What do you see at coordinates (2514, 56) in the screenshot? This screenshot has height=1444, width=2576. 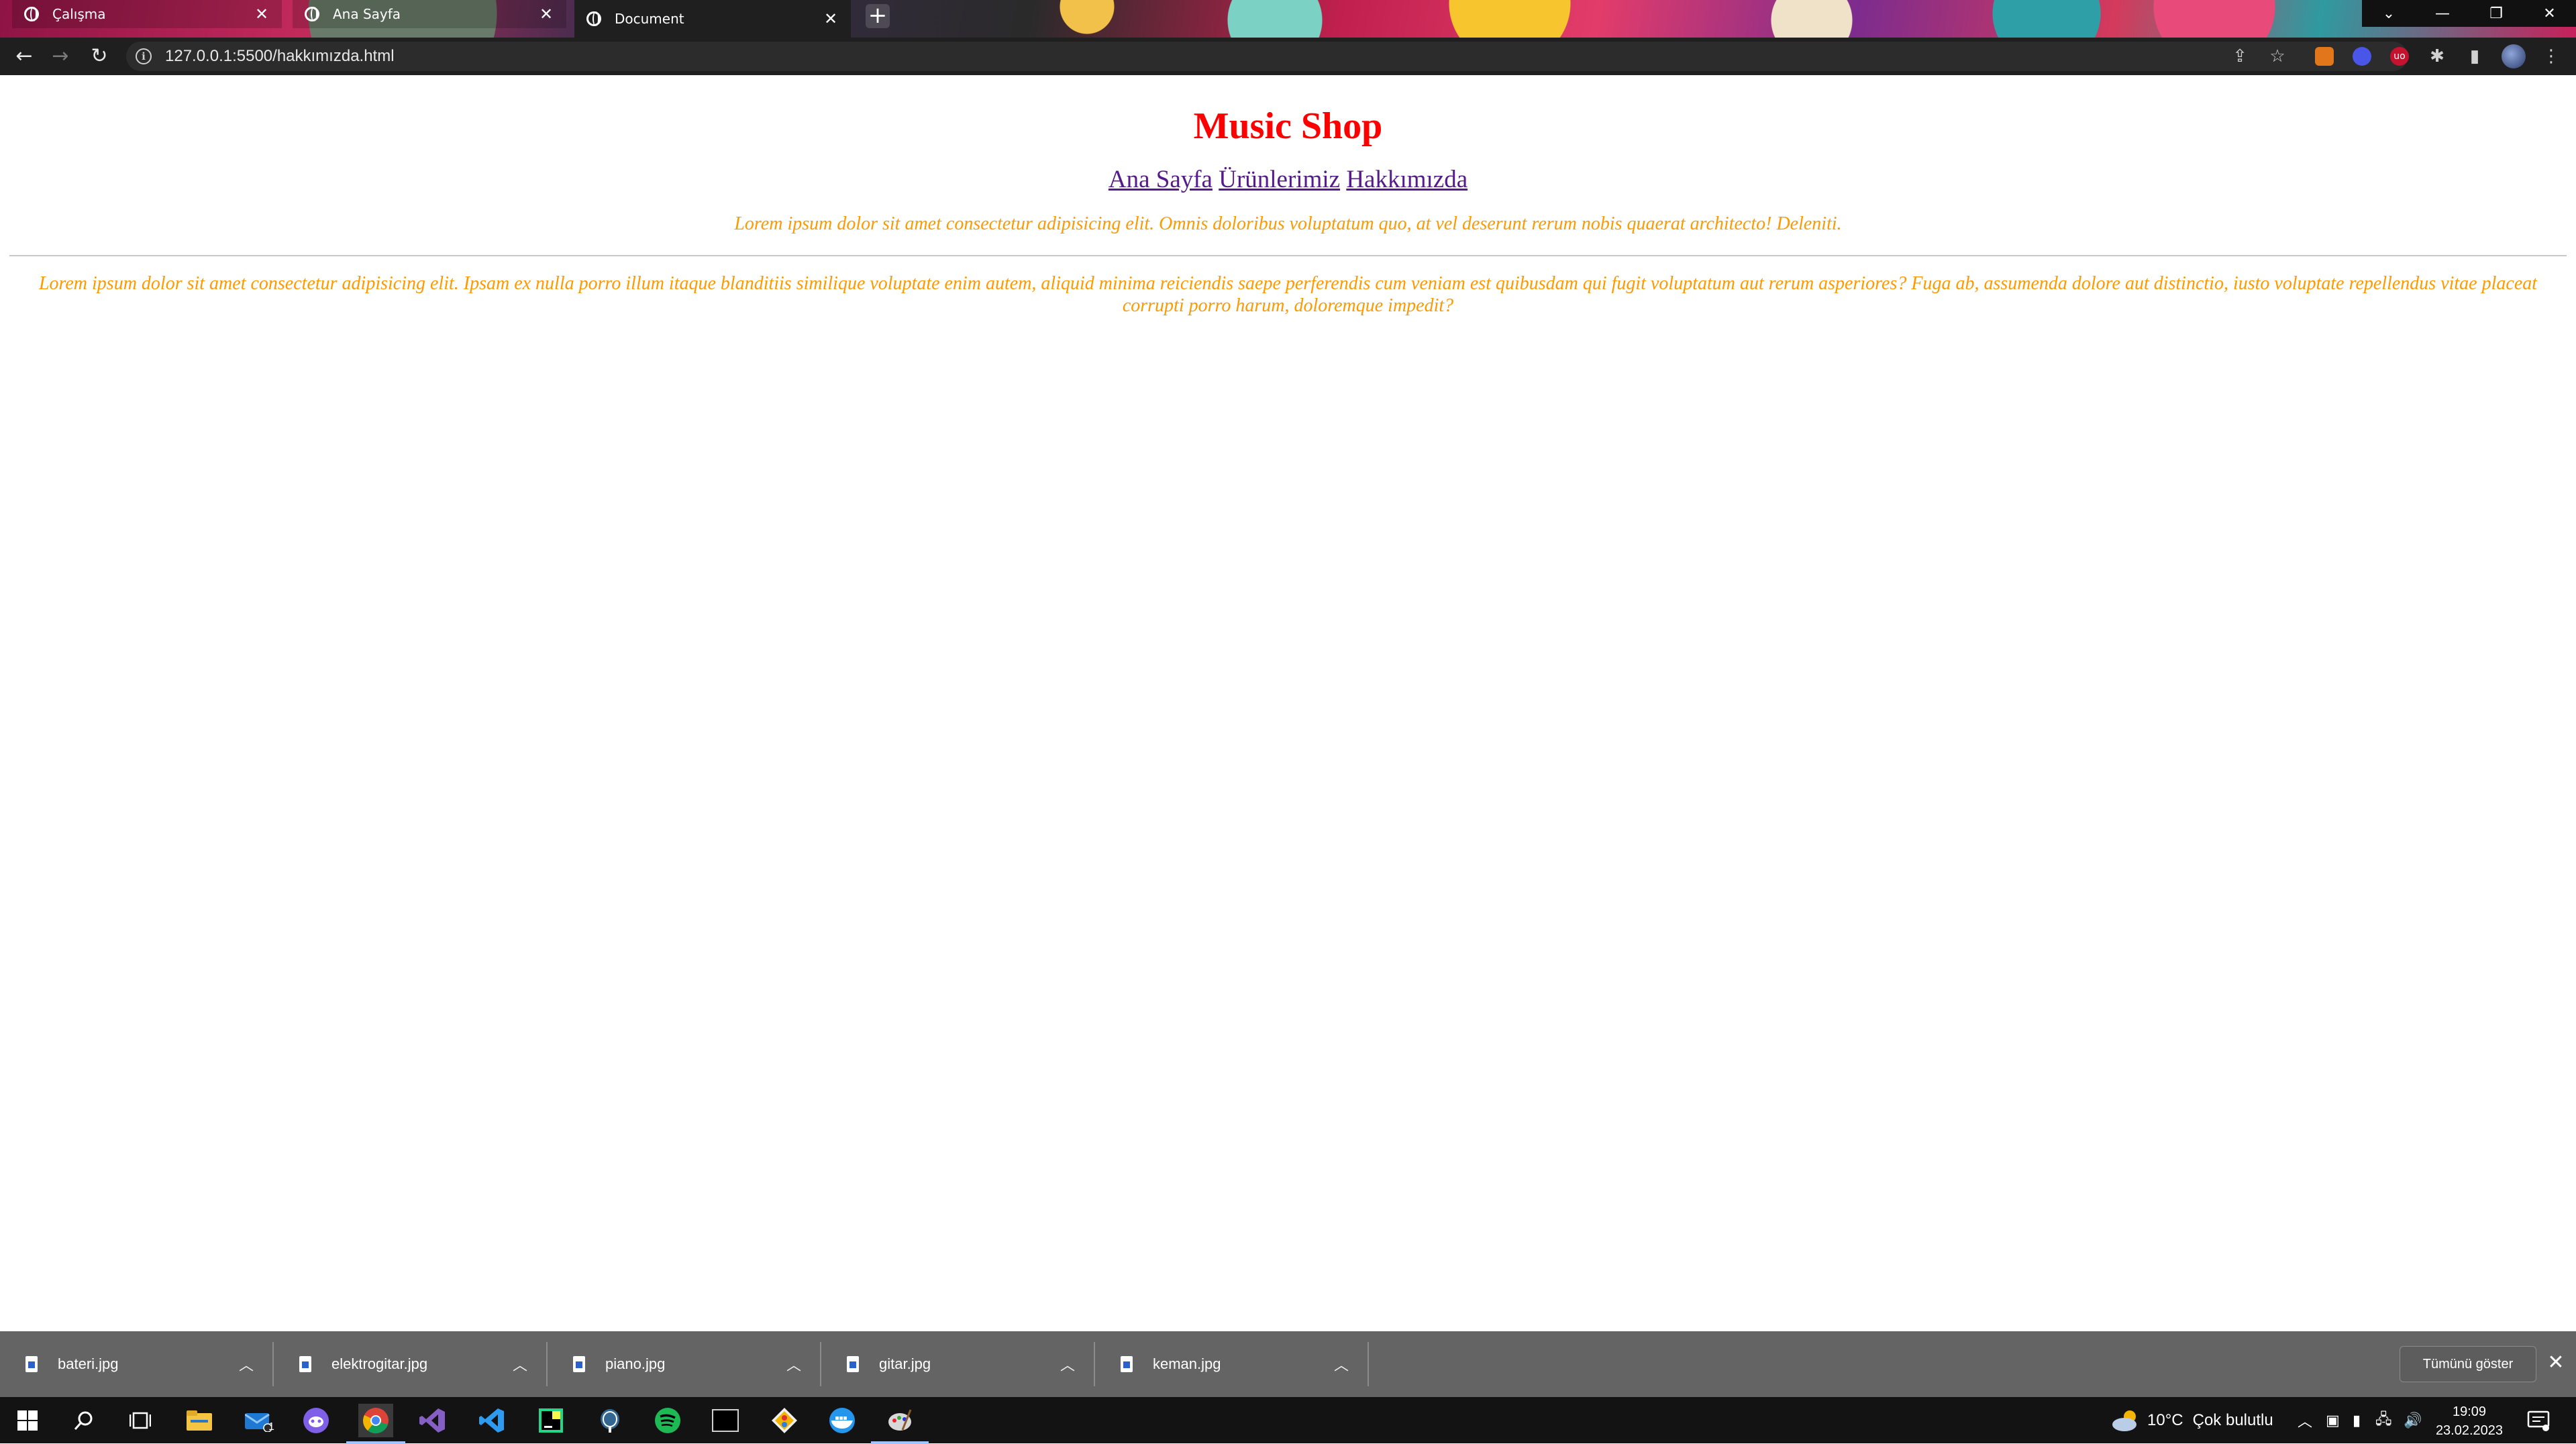 I see `profile-avatar` at bounding box center [2514, 56].